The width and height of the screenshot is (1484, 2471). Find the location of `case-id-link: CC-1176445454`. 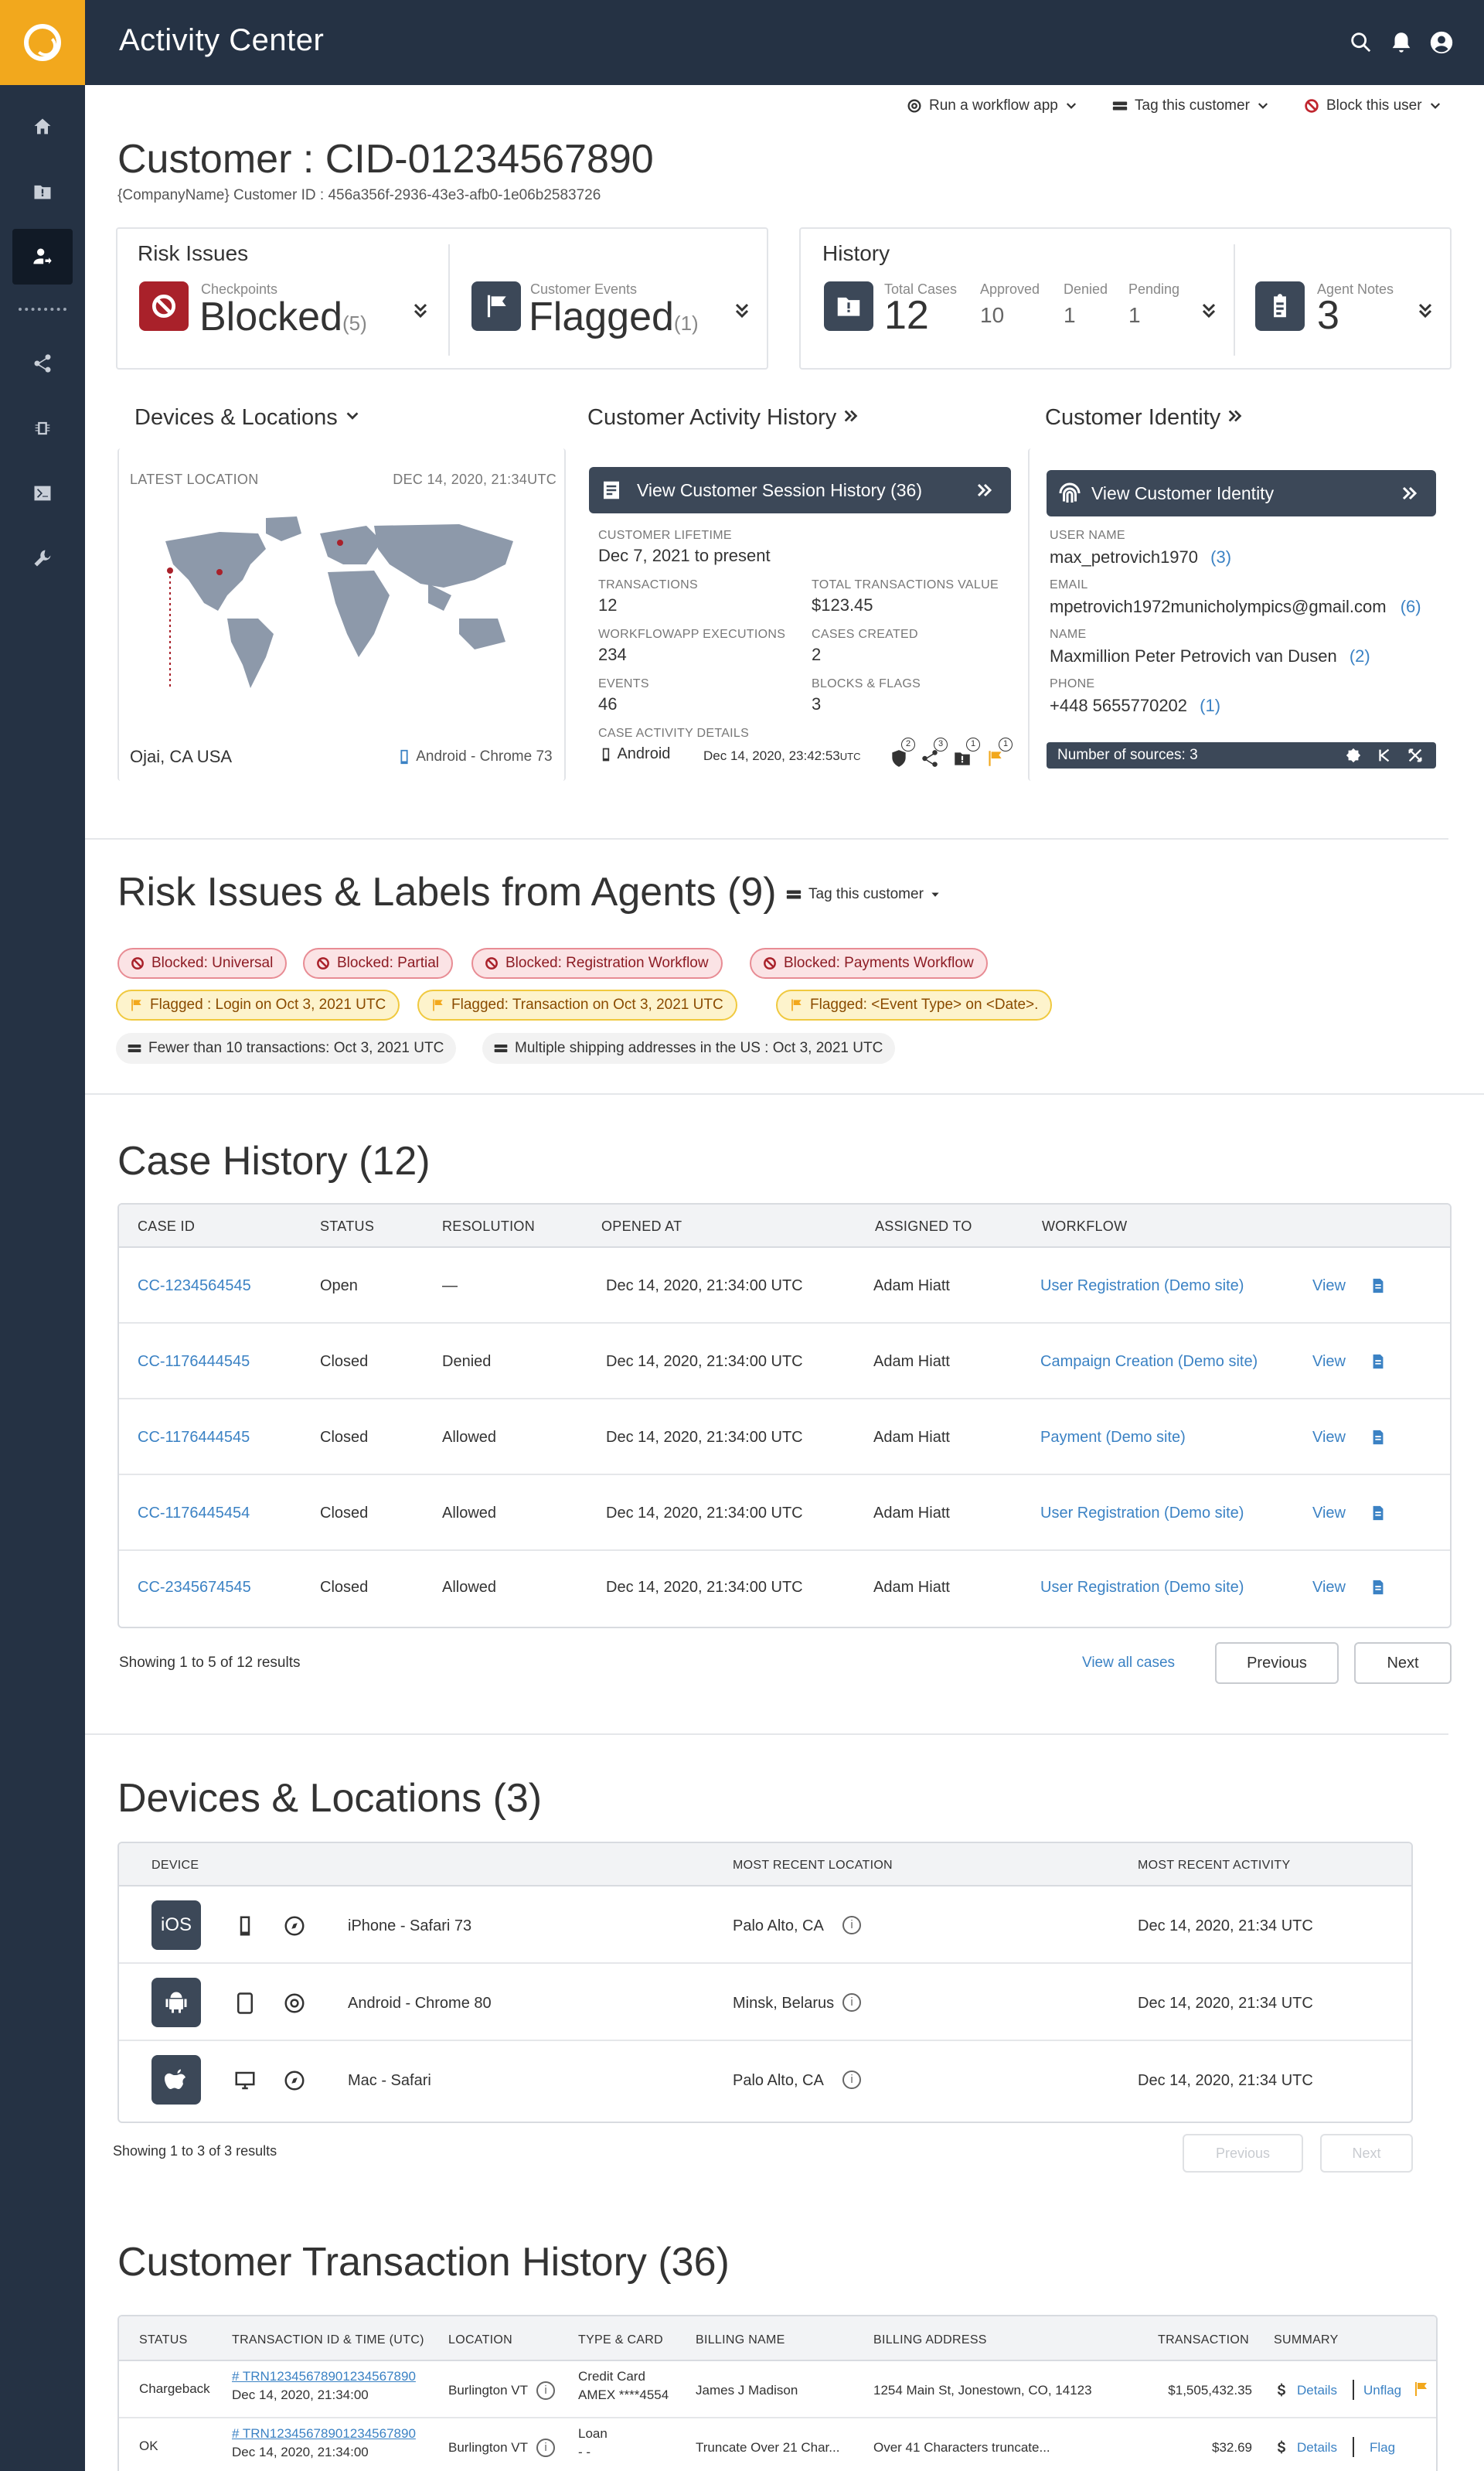

case-id-link: CC-1176445454 is located at coordinates (194, 1513).